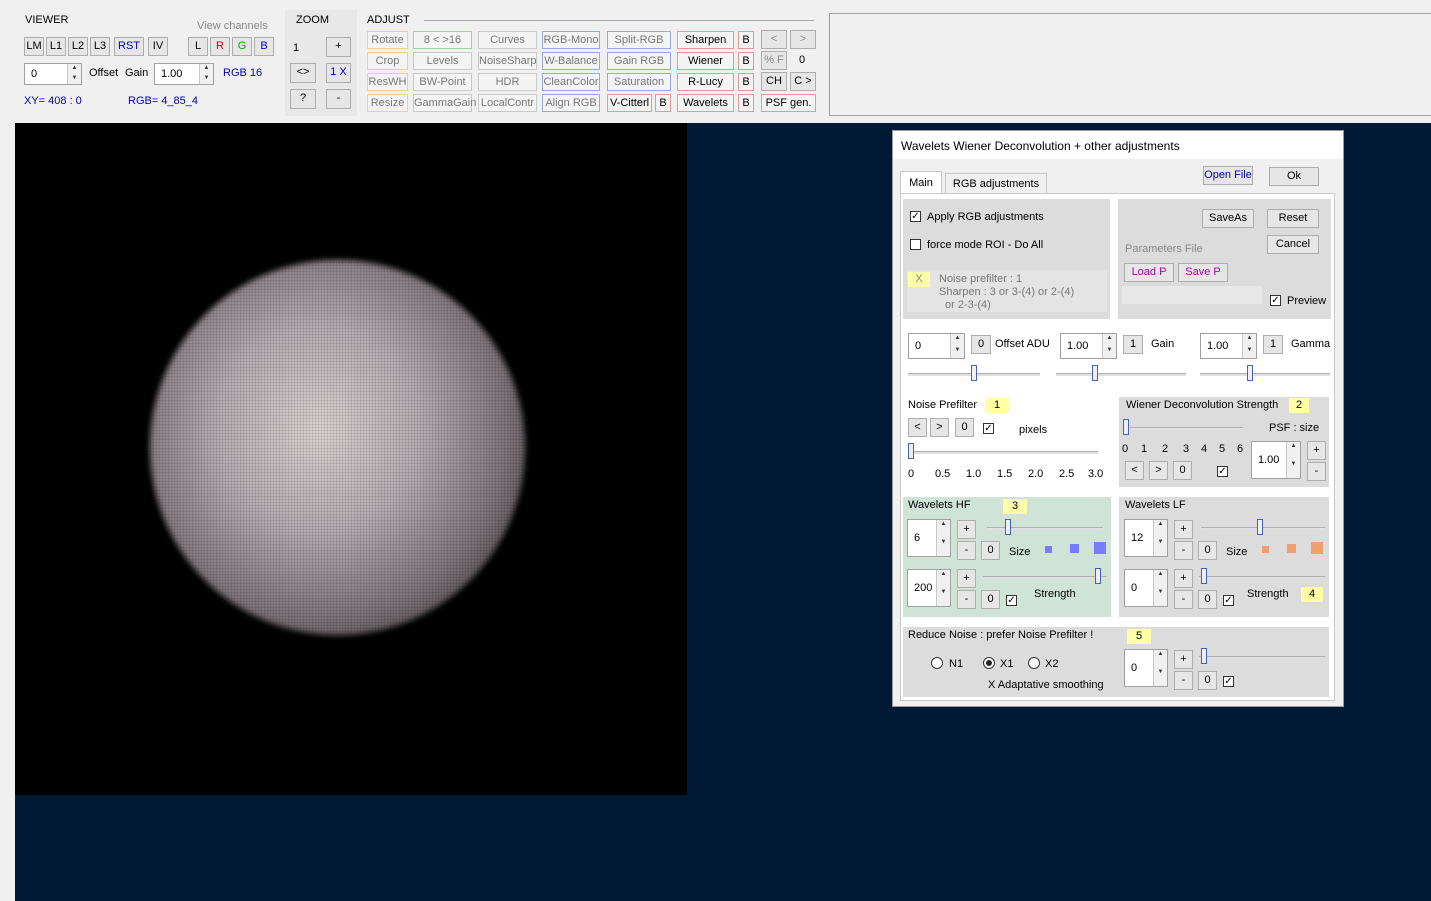 The image size is (1431, 901). I want to click on v-citterl-b-button: B, so click(663, 103).